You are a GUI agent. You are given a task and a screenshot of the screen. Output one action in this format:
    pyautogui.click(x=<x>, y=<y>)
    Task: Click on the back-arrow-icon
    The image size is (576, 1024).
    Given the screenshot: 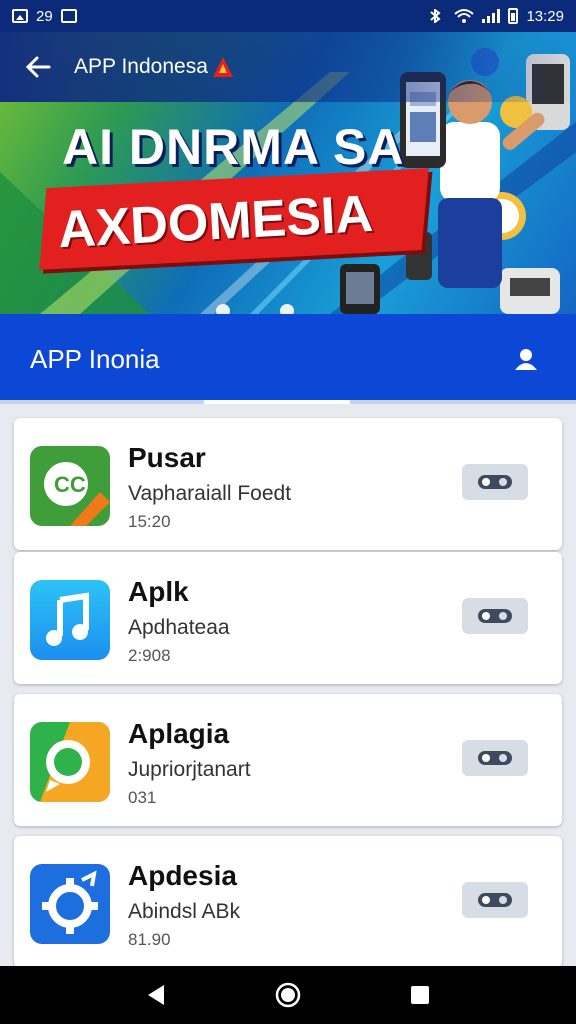 What is the action you would take?
    pyautogui.click(x=38, y=67)
    